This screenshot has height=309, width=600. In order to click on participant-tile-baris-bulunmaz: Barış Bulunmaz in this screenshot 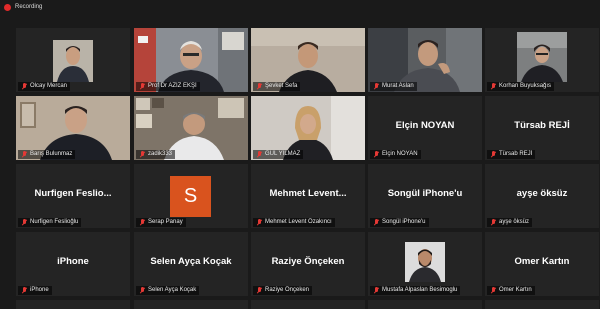, I will do `click(73, 128)`.